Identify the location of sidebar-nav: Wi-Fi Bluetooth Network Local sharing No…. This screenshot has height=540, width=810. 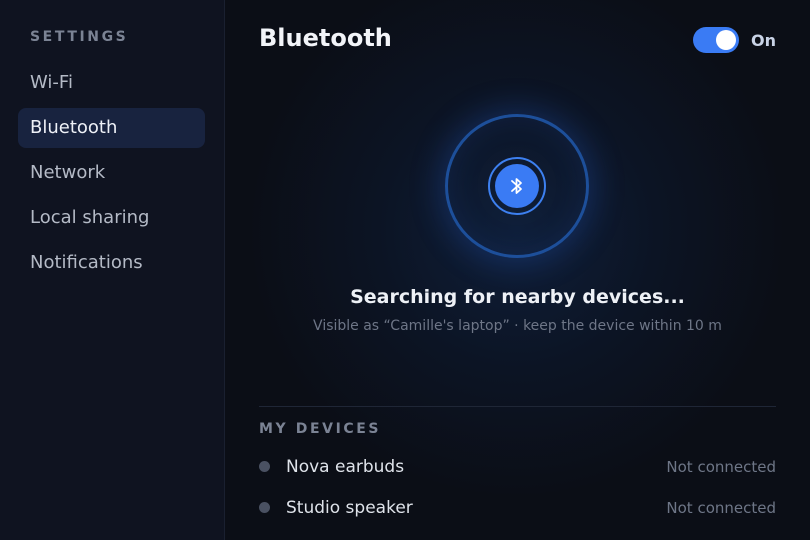
(112, 173).